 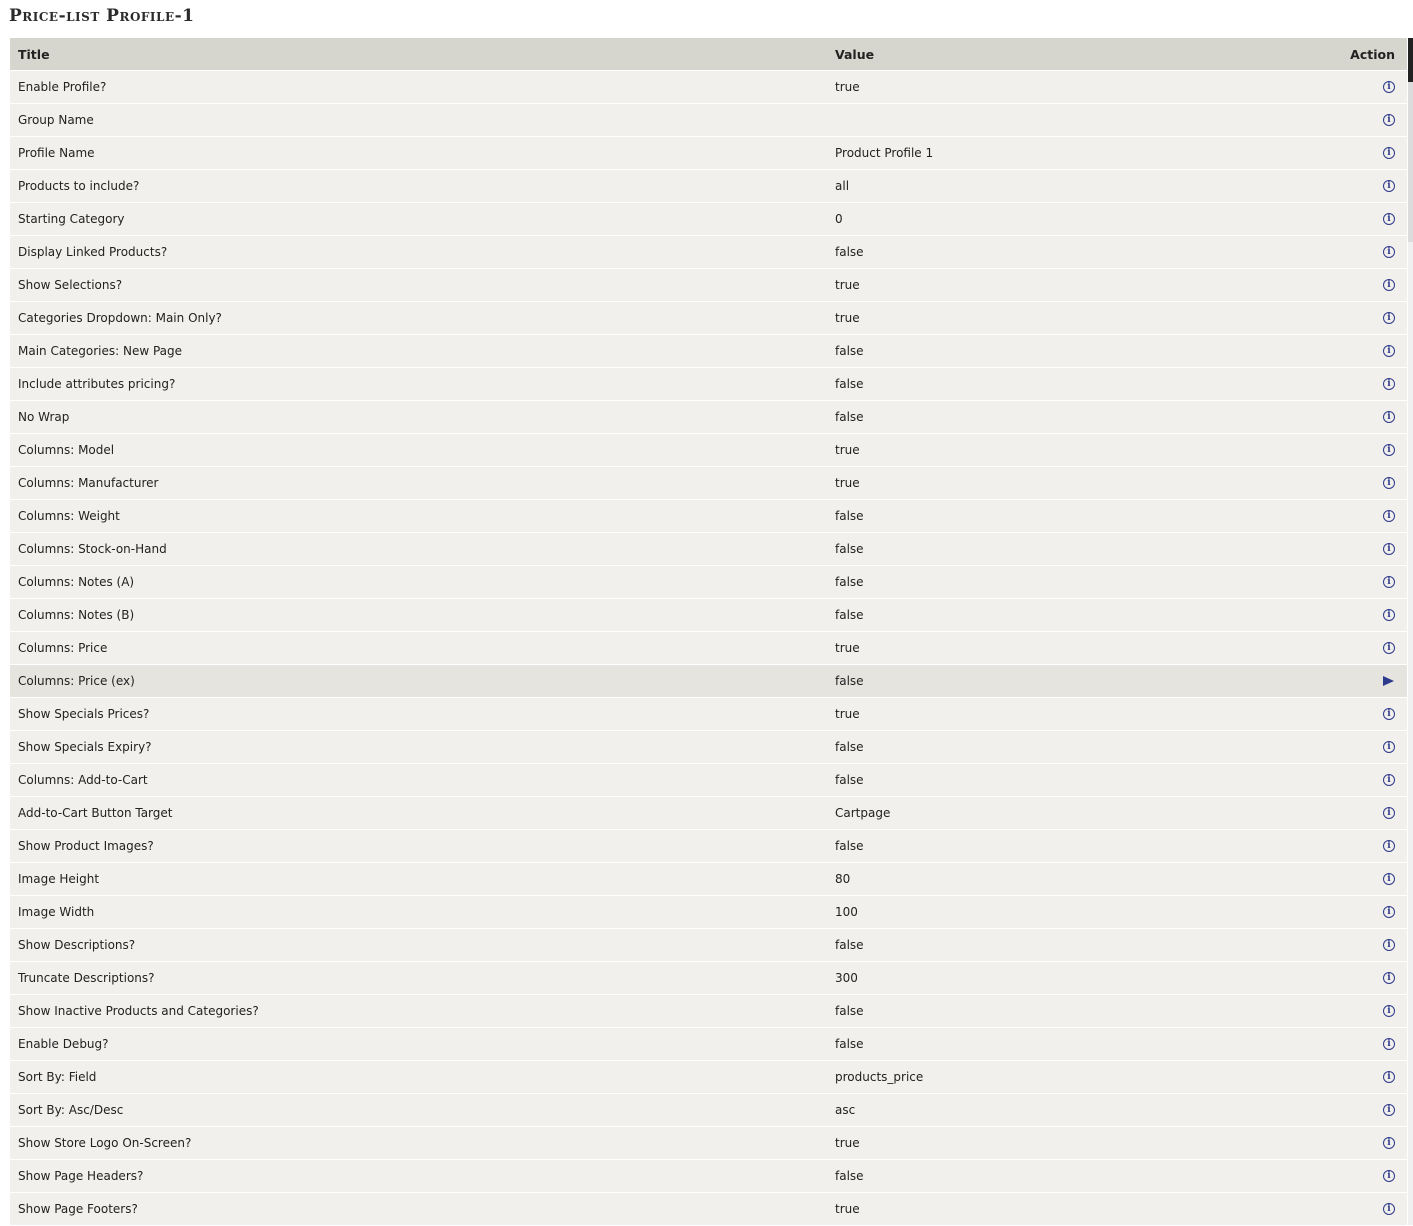 What do you see at coordinates (708, 87) in the screenshot?
I see `table-row: Enable Profile? true i` at bounding box center [708, 87].